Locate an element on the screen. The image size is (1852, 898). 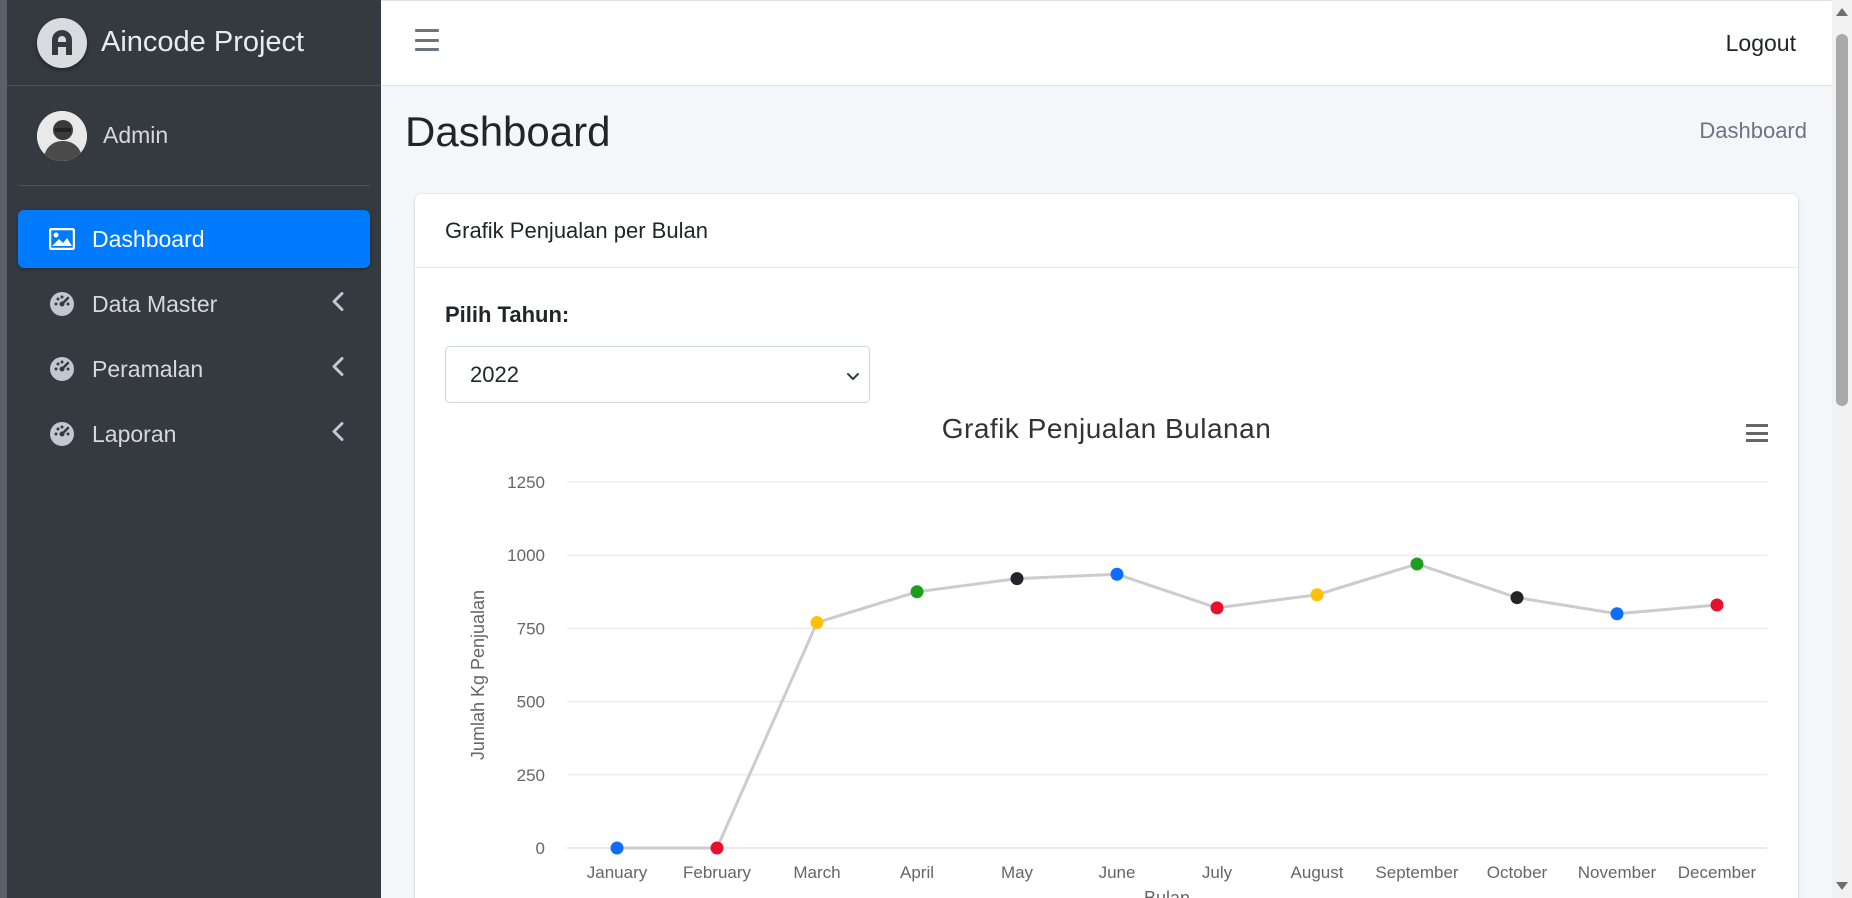
x-tick-label: March is located at coordinates (816, 872).